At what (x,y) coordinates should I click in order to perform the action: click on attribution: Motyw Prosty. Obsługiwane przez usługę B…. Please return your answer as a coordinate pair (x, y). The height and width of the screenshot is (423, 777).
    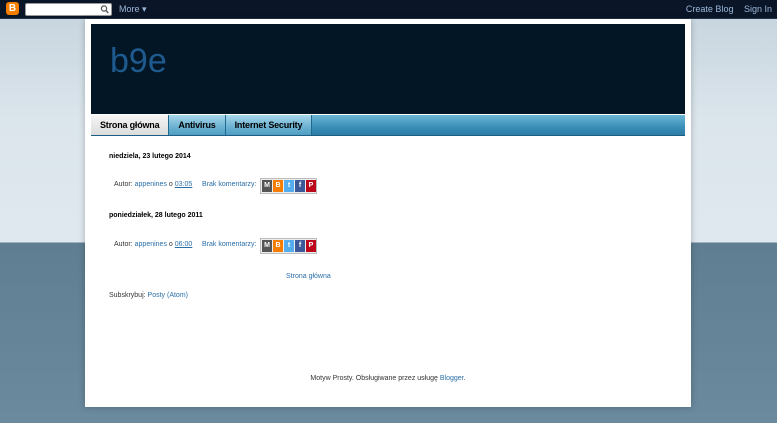
    Looking at the image, I should click on (388, 378).